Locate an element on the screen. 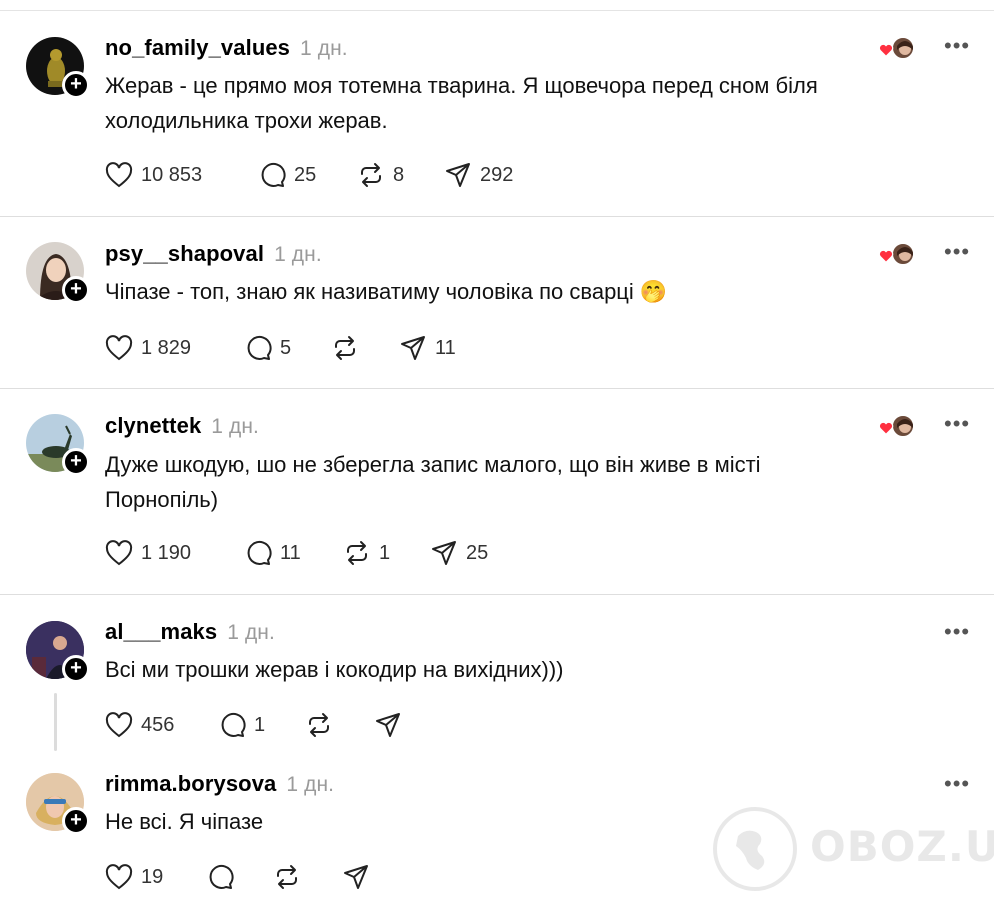 The height and width of the screenshot is (908, 994). post-header: no_family_values 1 дн. is located at coordinates (226, 48).